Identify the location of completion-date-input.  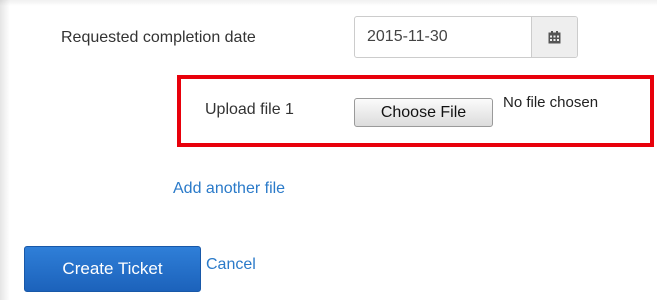
(443, 37).